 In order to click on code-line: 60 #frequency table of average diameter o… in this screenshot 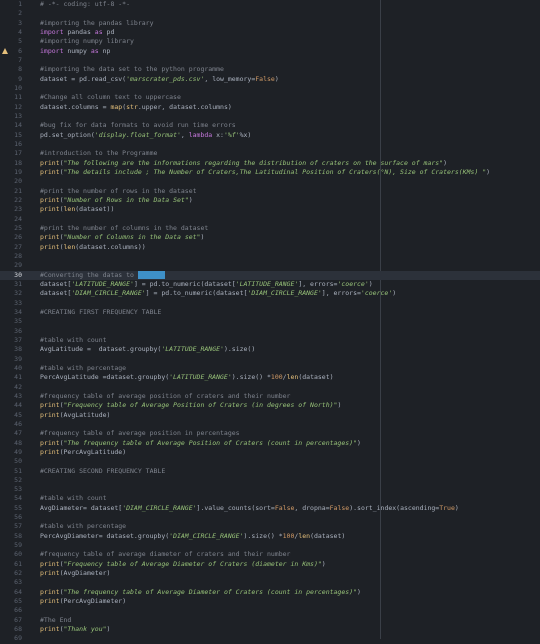, I will do `click(270, 554)`.